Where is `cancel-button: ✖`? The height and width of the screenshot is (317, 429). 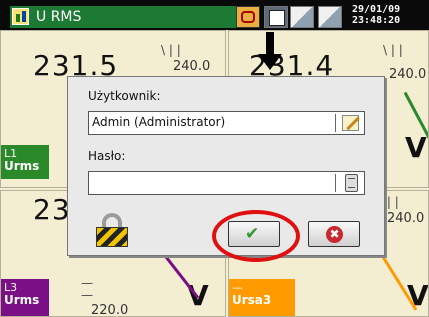 cancel-button: ✖ is located at coordinates (334, 234).